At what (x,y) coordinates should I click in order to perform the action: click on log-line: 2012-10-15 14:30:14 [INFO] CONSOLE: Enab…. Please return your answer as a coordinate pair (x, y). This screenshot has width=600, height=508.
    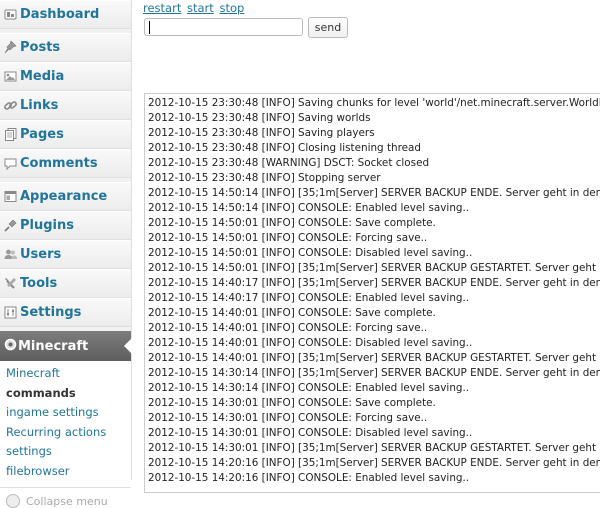
    Looking at the image, I should click on (309, 388).